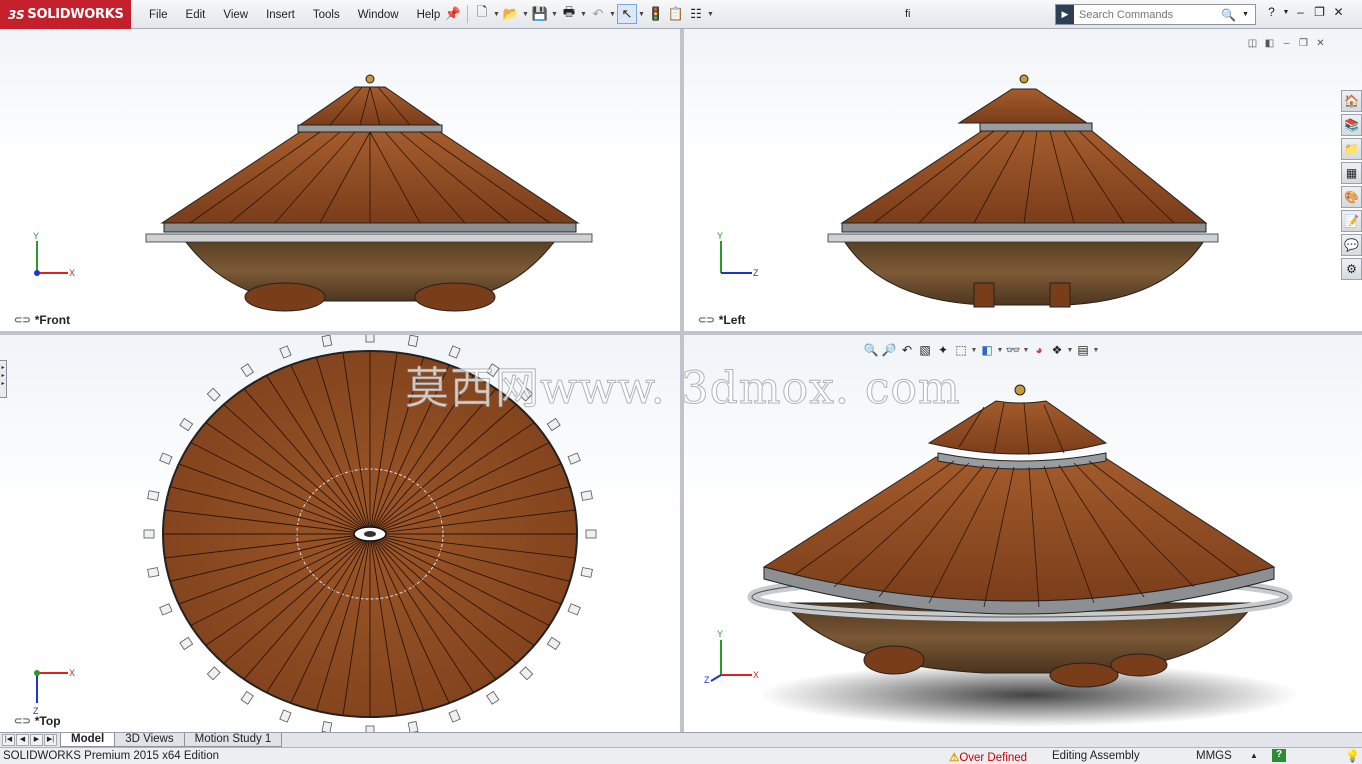 This screenshot has height=764, width=1362. I want to click on window-controls: ? ▼ – ❐ ✕, so click(1305, 12).